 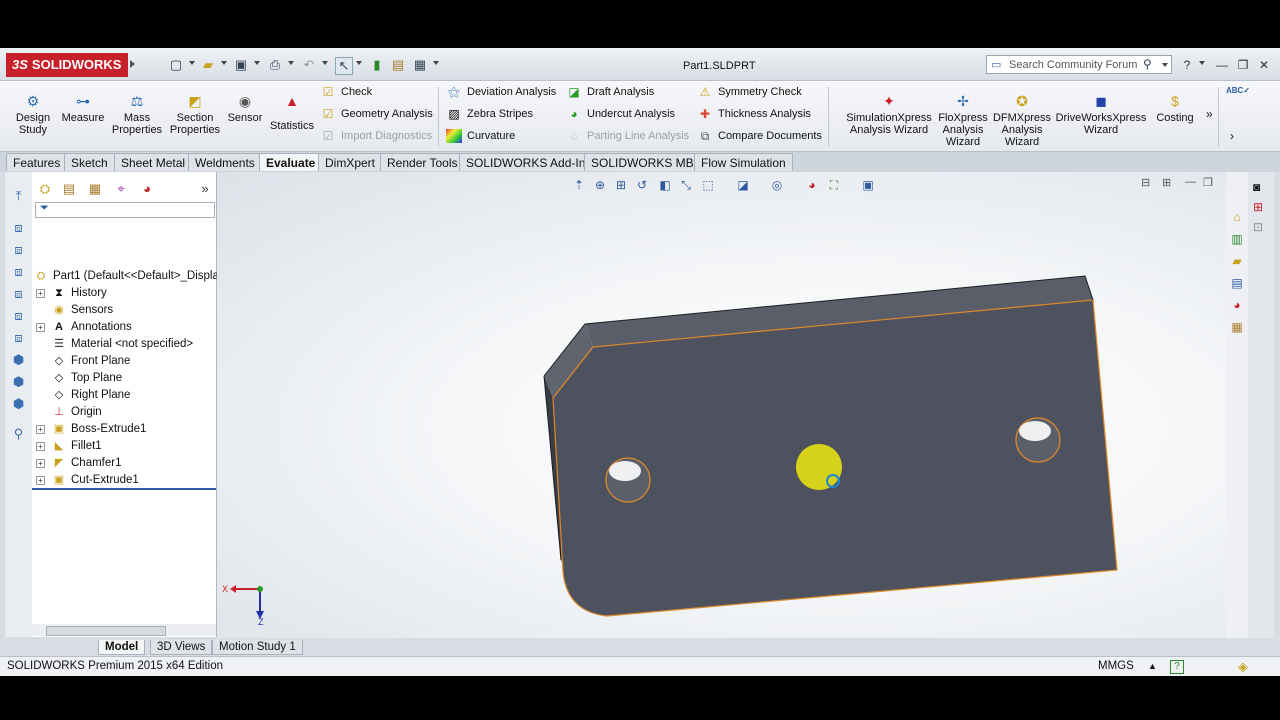 I want to click on open-folder-icon: ▰, so click(x=208, y=65).